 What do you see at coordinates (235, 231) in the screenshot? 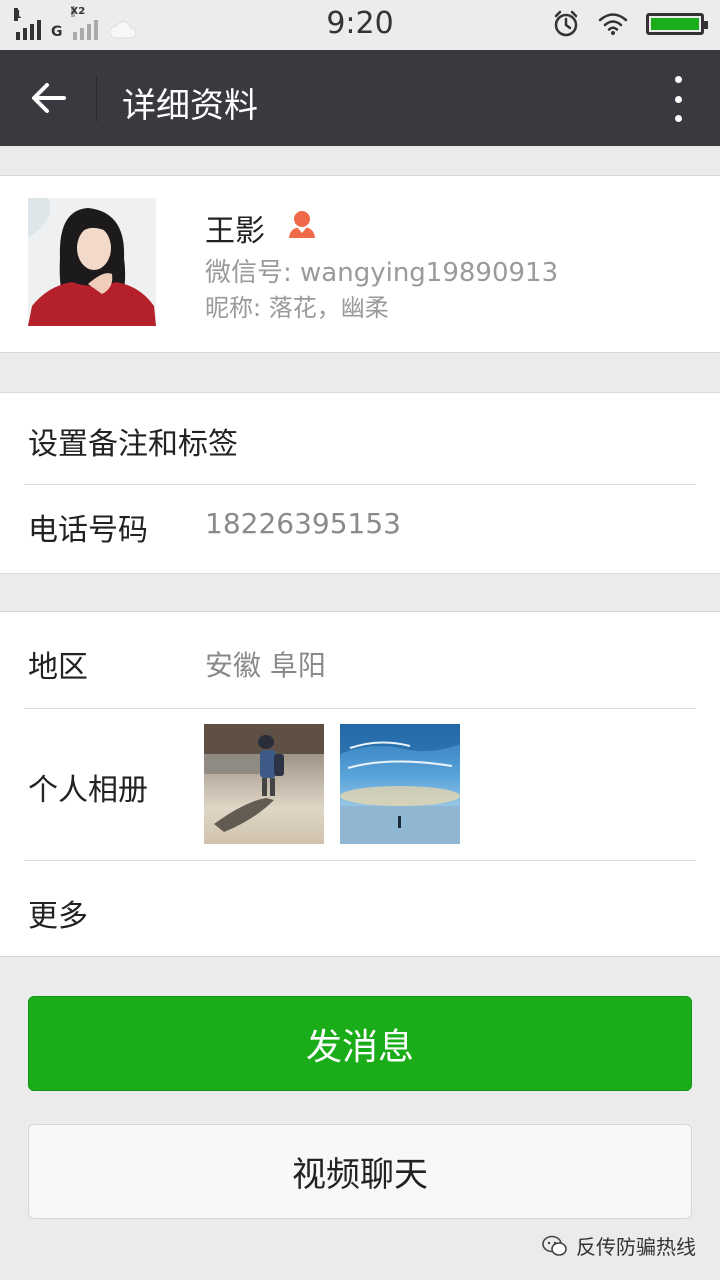
I see `contact-name: 王影` at bounding box center [235, 231].